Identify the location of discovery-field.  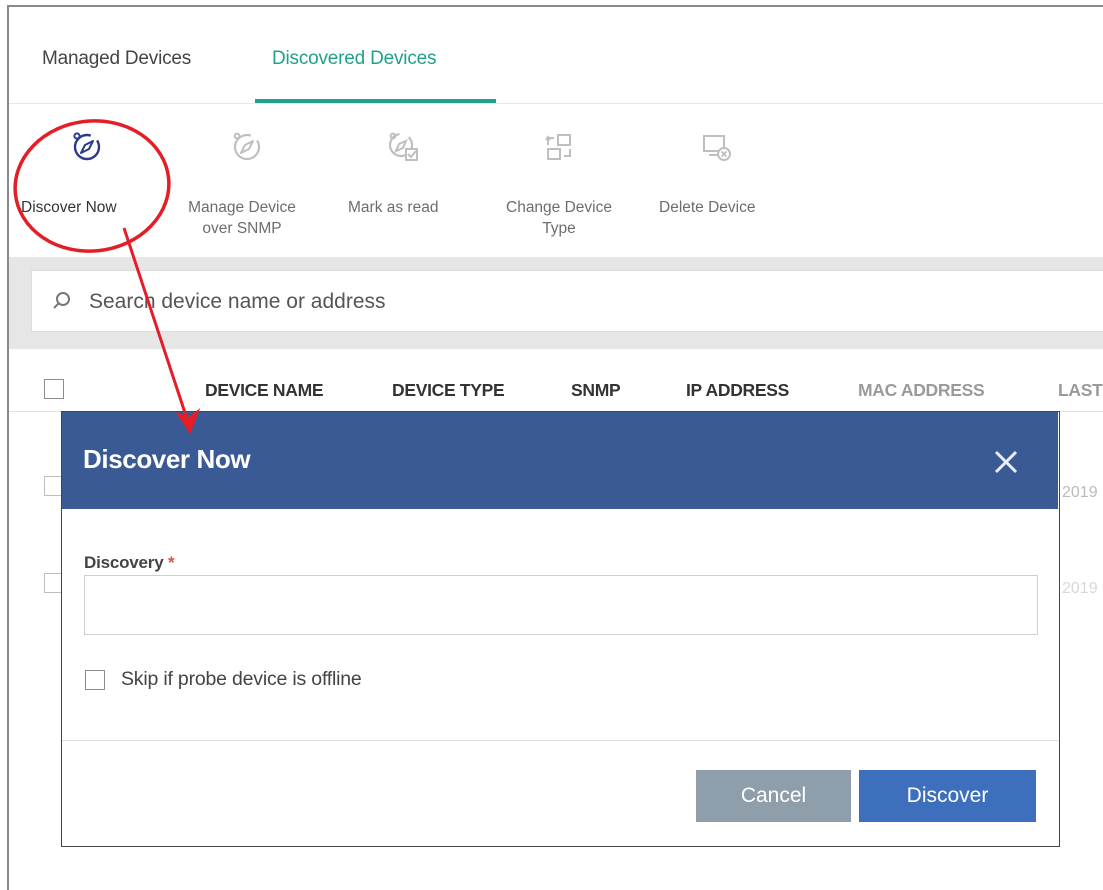
(561, 605).